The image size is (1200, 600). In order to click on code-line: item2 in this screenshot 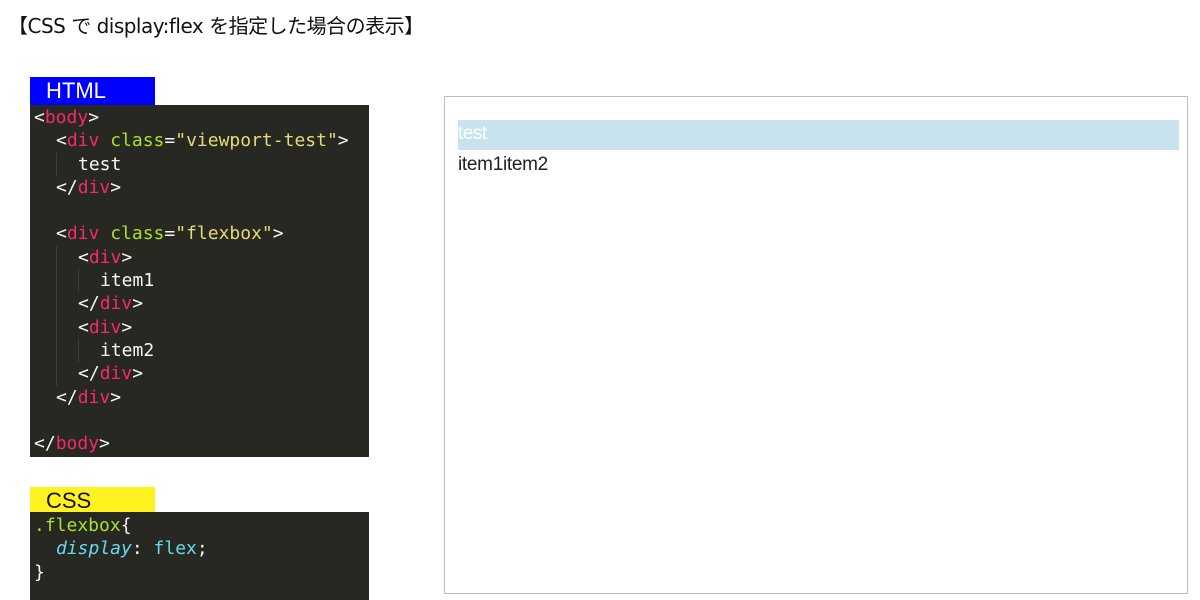, I will do `click(201, 350)`.